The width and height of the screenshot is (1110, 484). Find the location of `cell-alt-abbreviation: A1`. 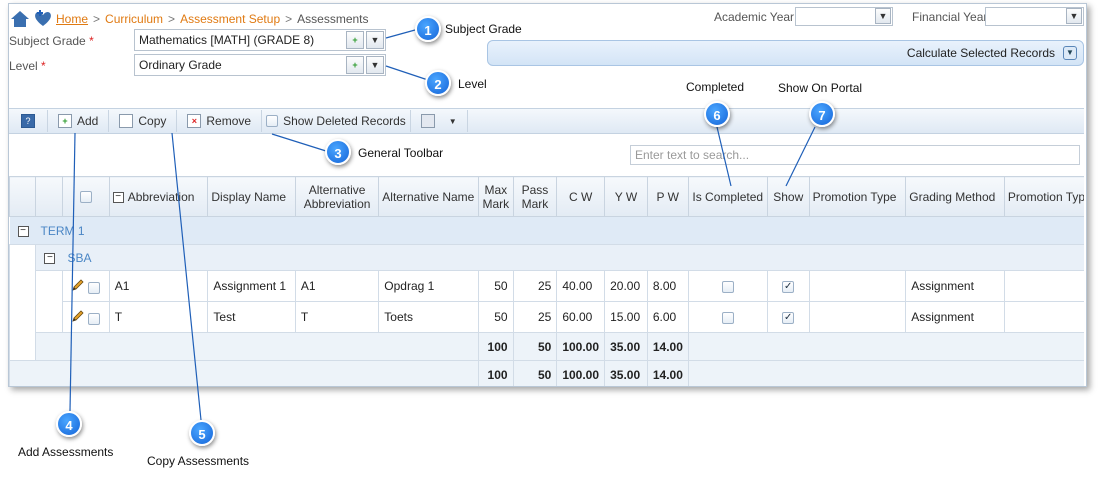

cell-alt-abbreviation: A1 is located at coordinates (337, 286).